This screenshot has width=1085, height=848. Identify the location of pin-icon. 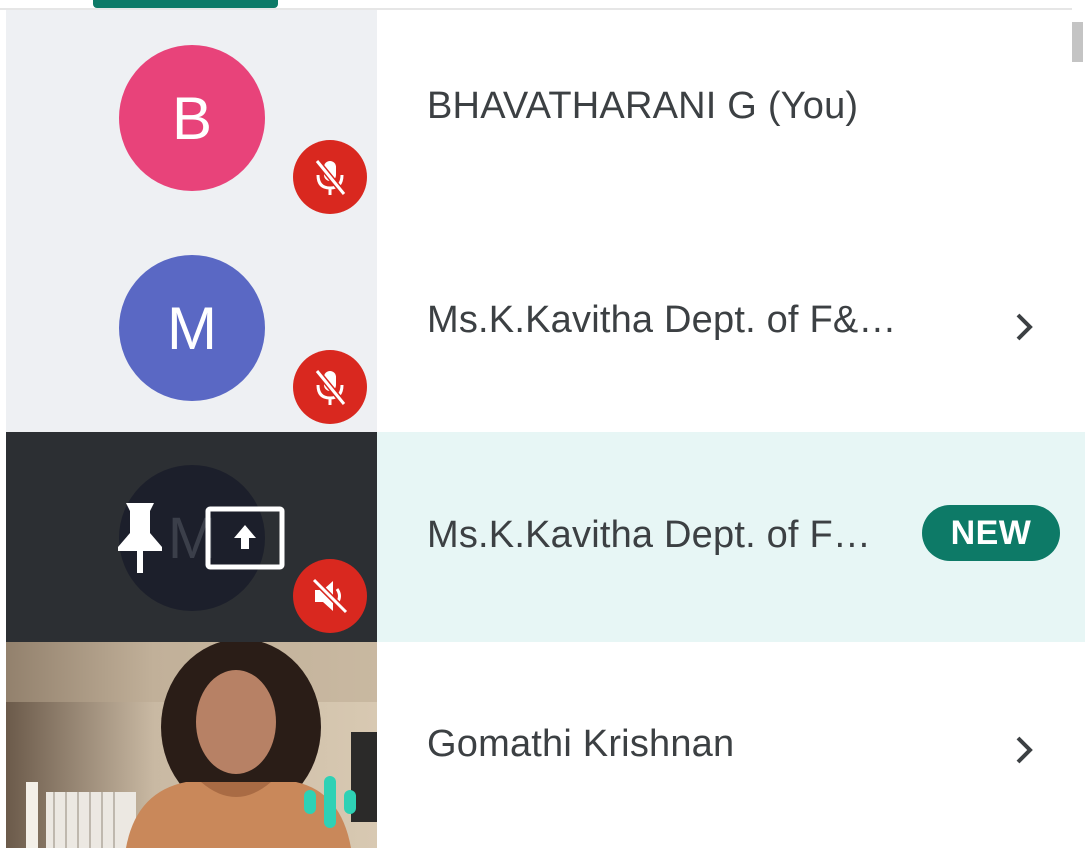
(140, 537).